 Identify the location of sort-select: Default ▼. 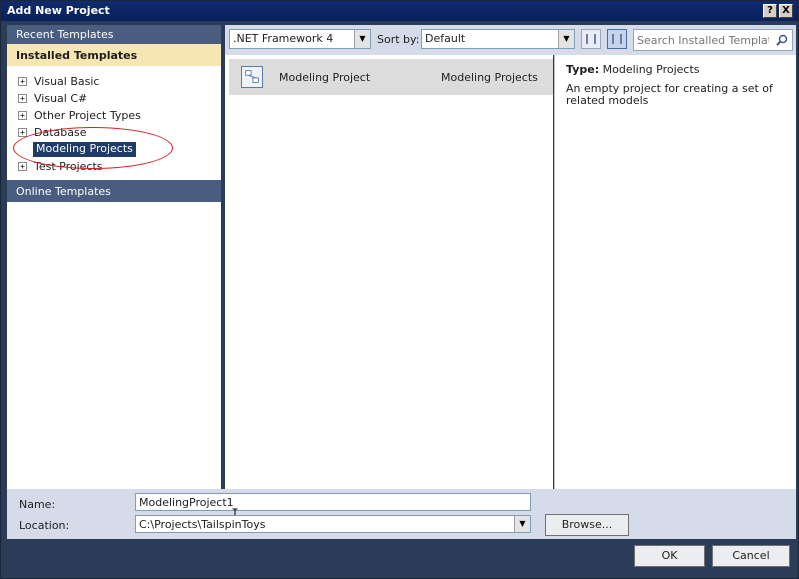
(498, 39).